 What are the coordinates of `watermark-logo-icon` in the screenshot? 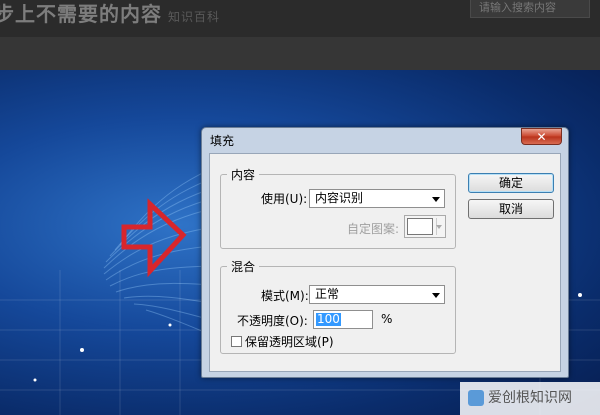 It's located at (476, 398).